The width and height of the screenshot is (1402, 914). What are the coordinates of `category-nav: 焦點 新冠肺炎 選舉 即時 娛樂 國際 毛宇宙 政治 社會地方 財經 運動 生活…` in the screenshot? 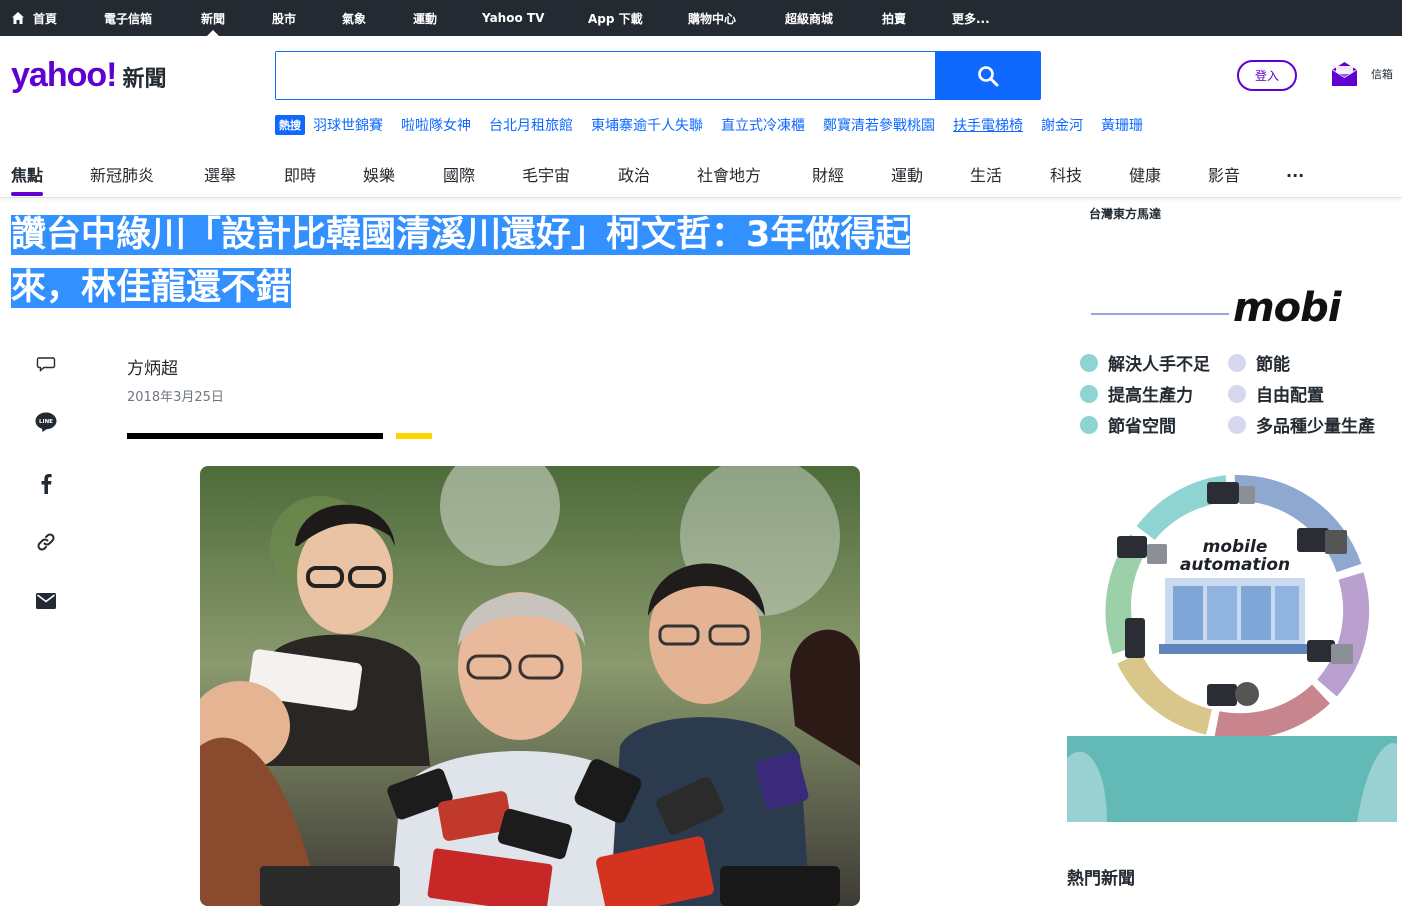 It's located at (701, 174).